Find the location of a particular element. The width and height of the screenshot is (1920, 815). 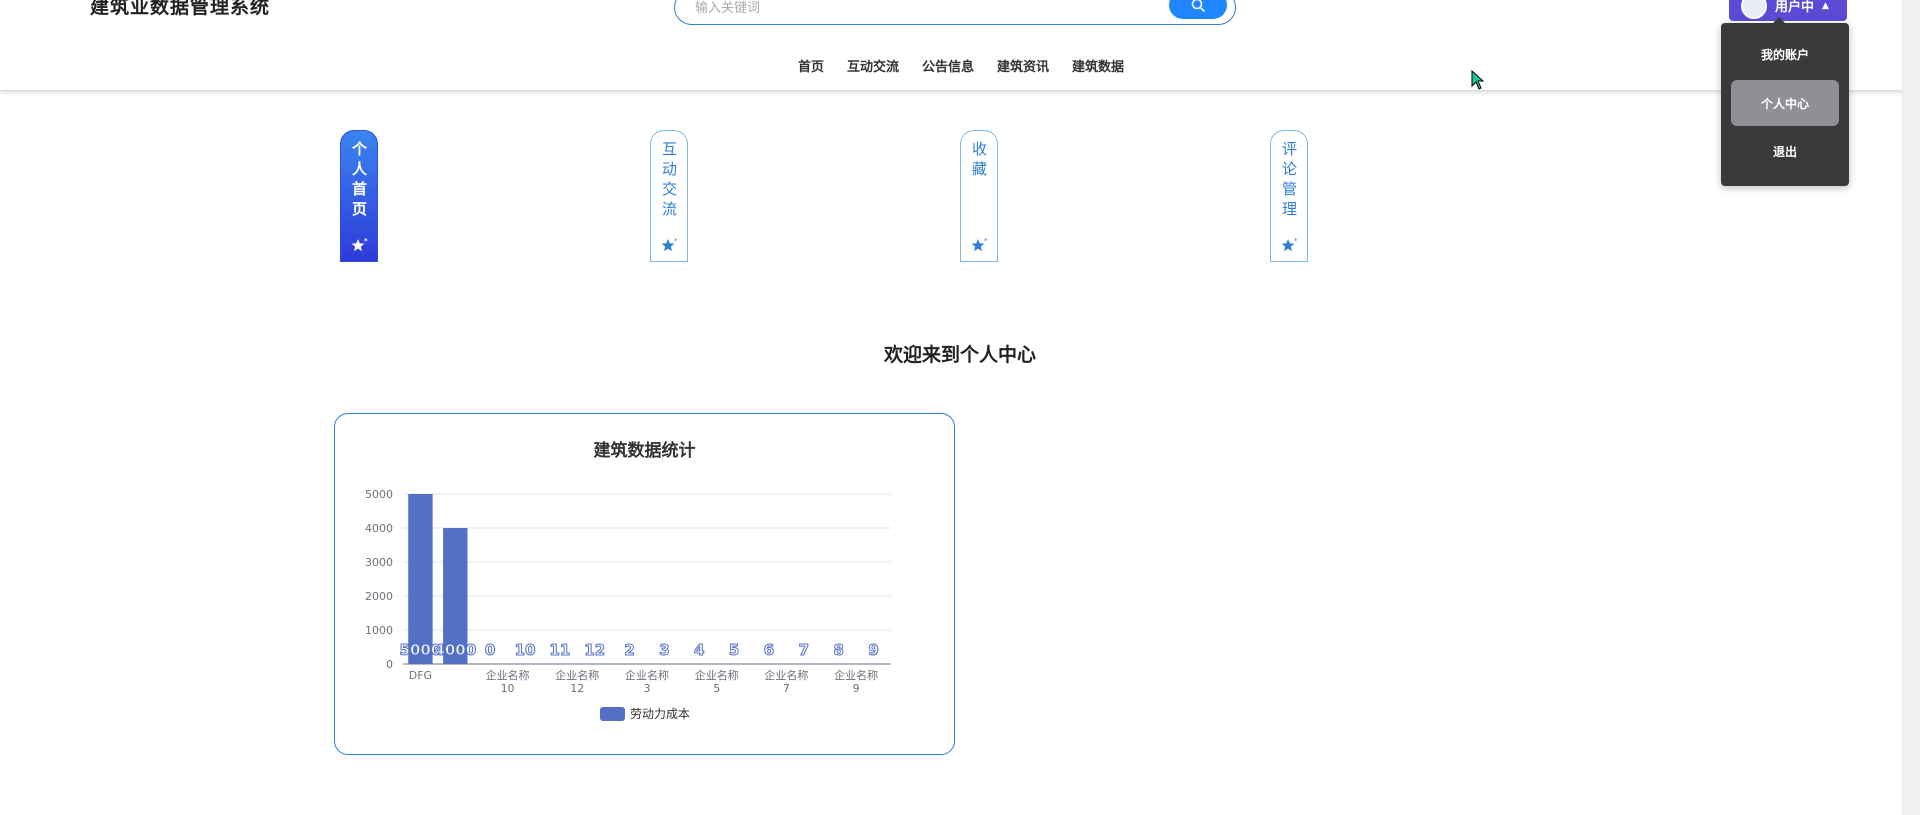

tab-label: 互动交流 is located at coordinates (669, 181).